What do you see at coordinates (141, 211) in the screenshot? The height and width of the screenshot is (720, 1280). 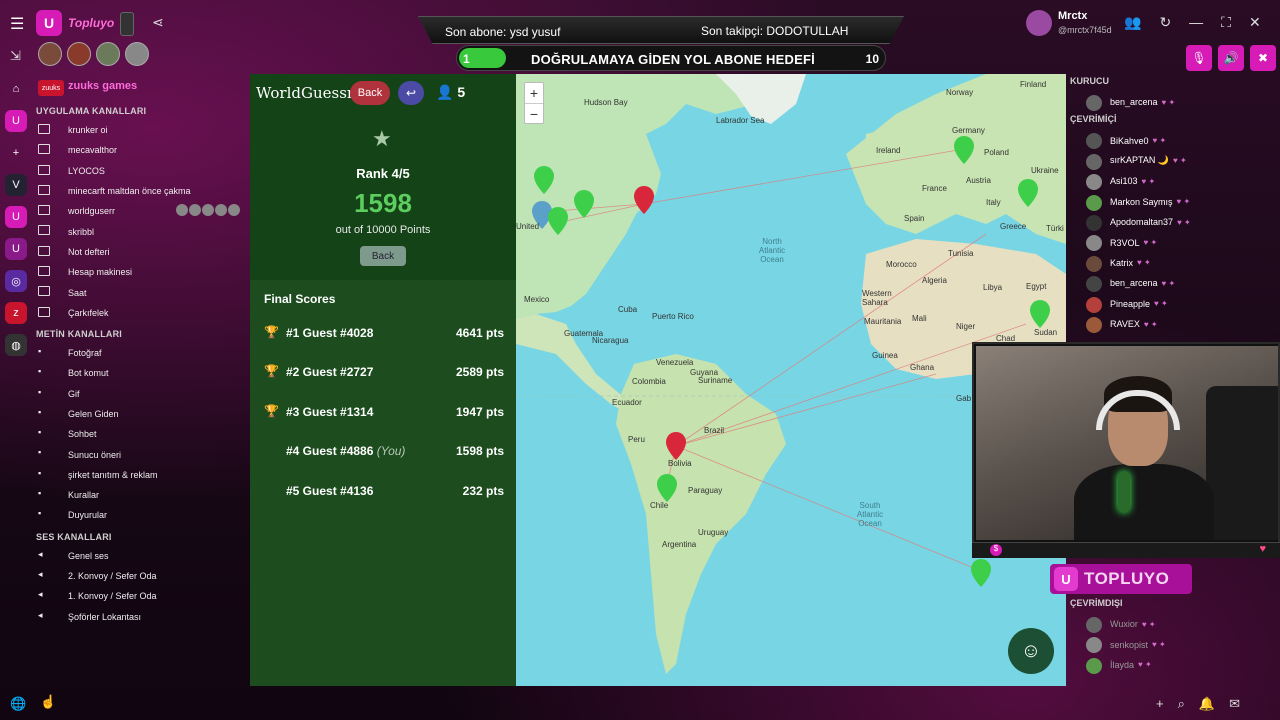 I see `channel-item: worldguserr` at bounding box center [141, 211].